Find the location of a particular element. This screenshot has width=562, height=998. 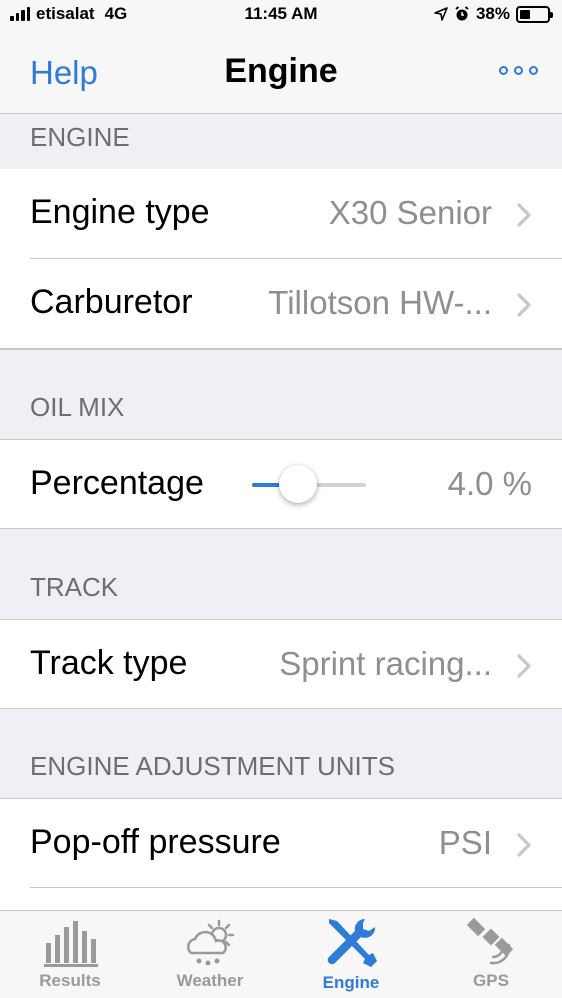

section-header-engine-label: ENGINE is located at coordinates (80, 137).